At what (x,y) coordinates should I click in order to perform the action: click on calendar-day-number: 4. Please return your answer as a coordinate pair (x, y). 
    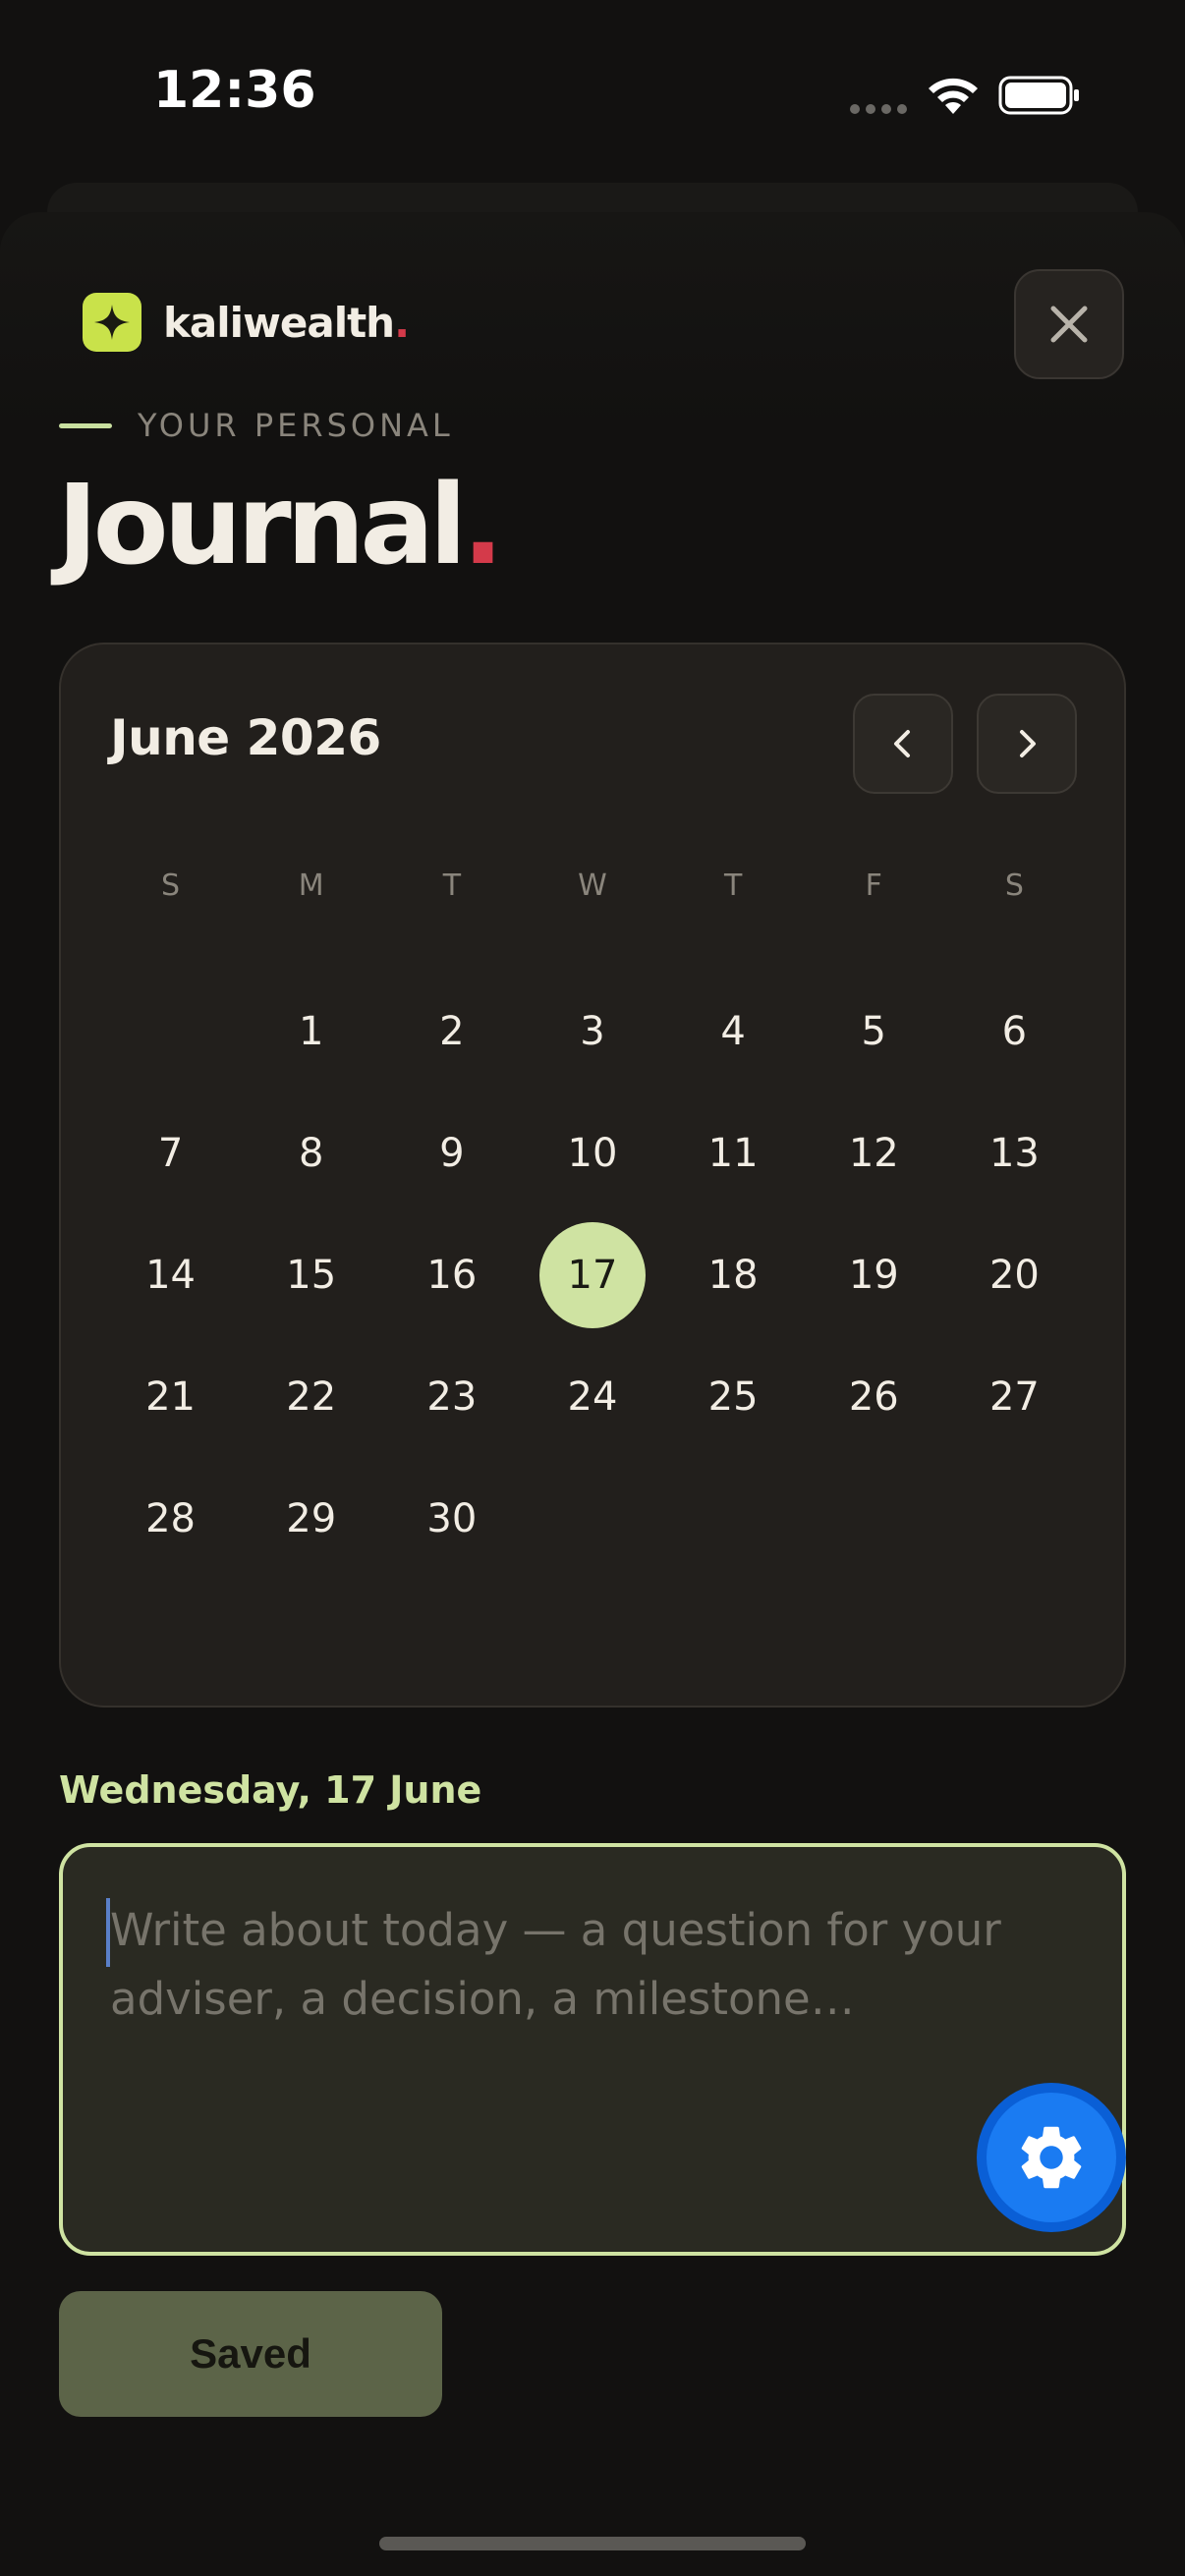
    Looking at the image, I should click on (733, 1031).